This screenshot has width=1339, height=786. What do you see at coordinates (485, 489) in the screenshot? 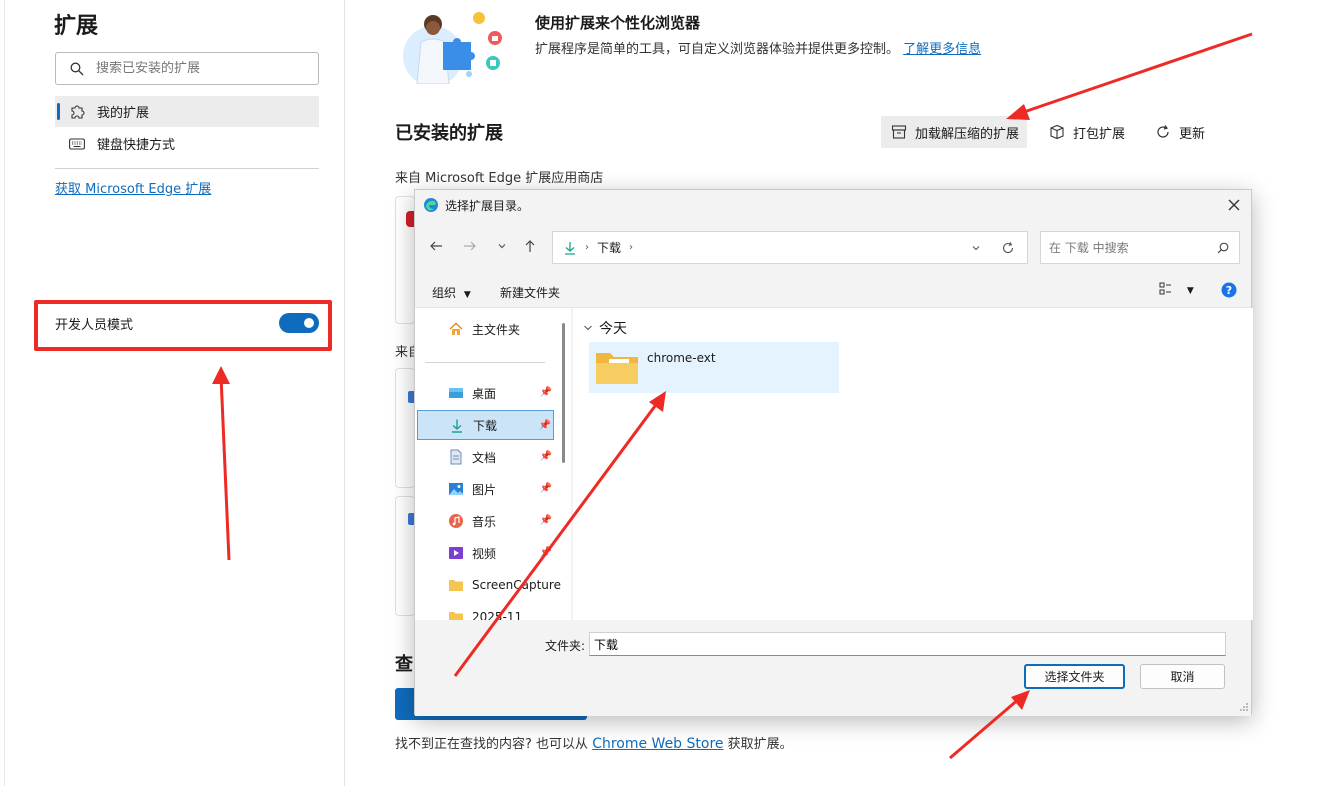
I see `nav-item-pictures: 图片 📌` at bounding box center [485, 489].